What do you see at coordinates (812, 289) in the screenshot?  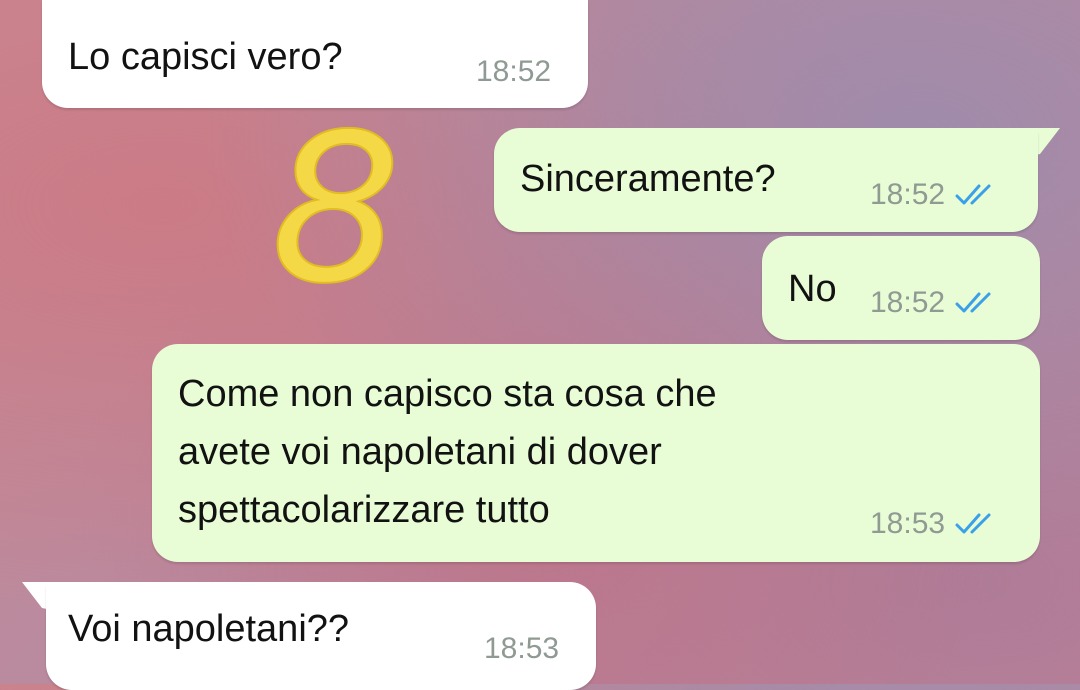 I see `message-text: No` at bounding box center [812, 289].